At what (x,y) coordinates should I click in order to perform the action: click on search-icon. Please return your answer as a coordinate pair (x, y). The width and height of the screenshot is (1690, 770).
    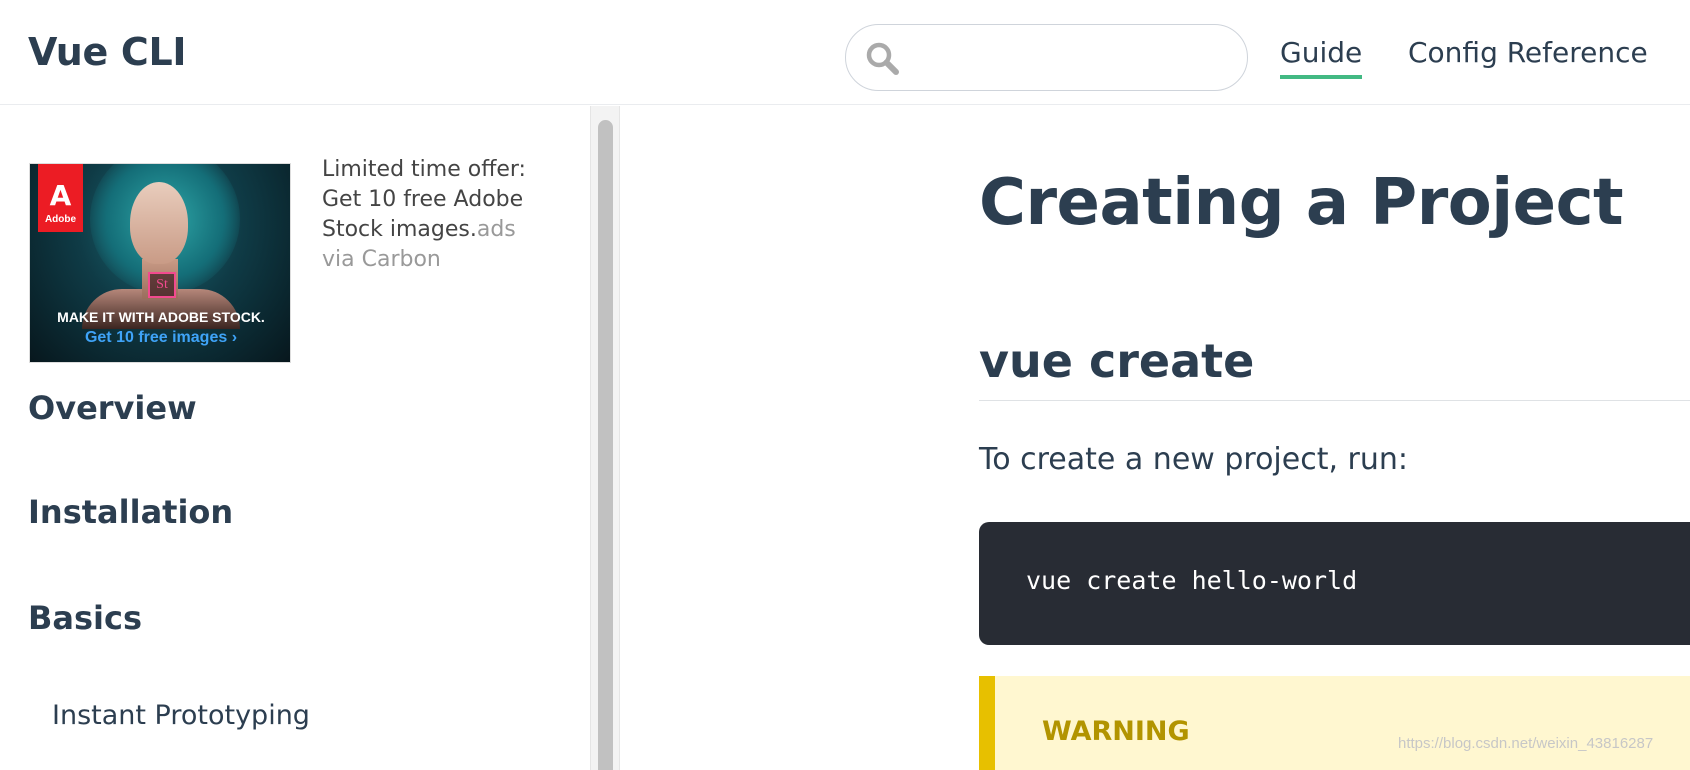
    Looking at the image, I should click on (883, 59).